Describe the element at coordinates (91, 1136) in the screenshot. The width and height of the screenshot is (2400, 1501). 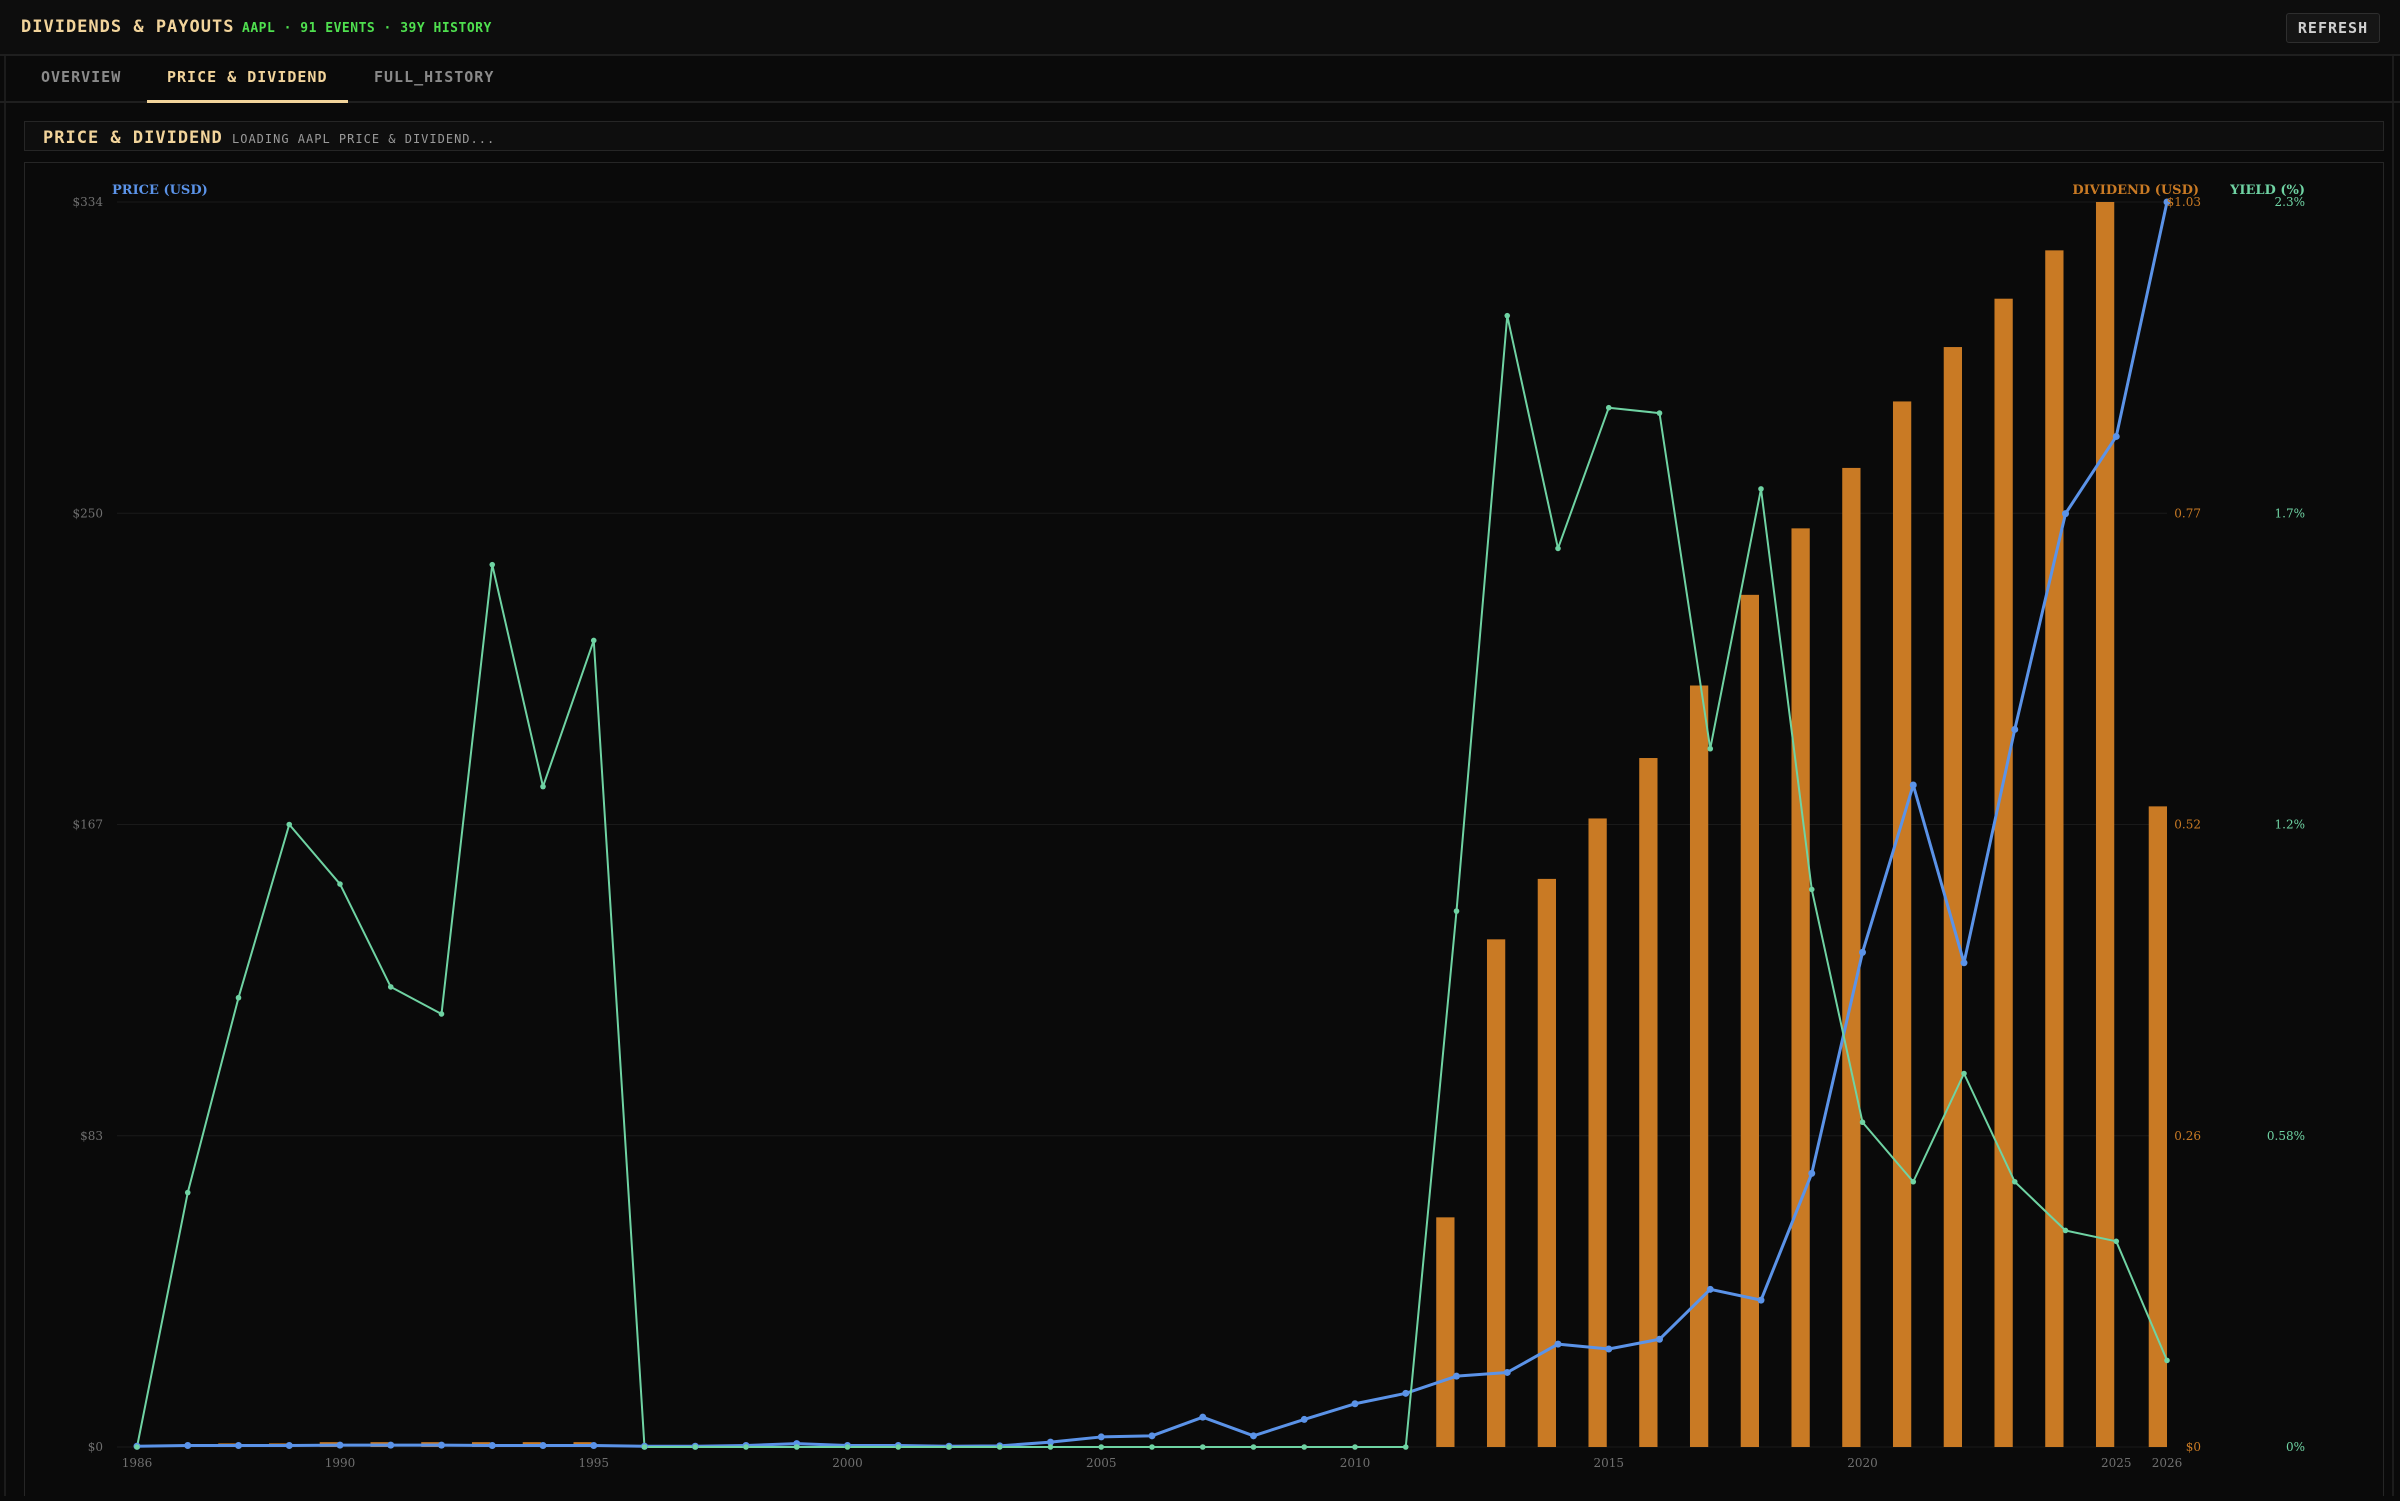
I see `price-tick-label: $83` at that location.